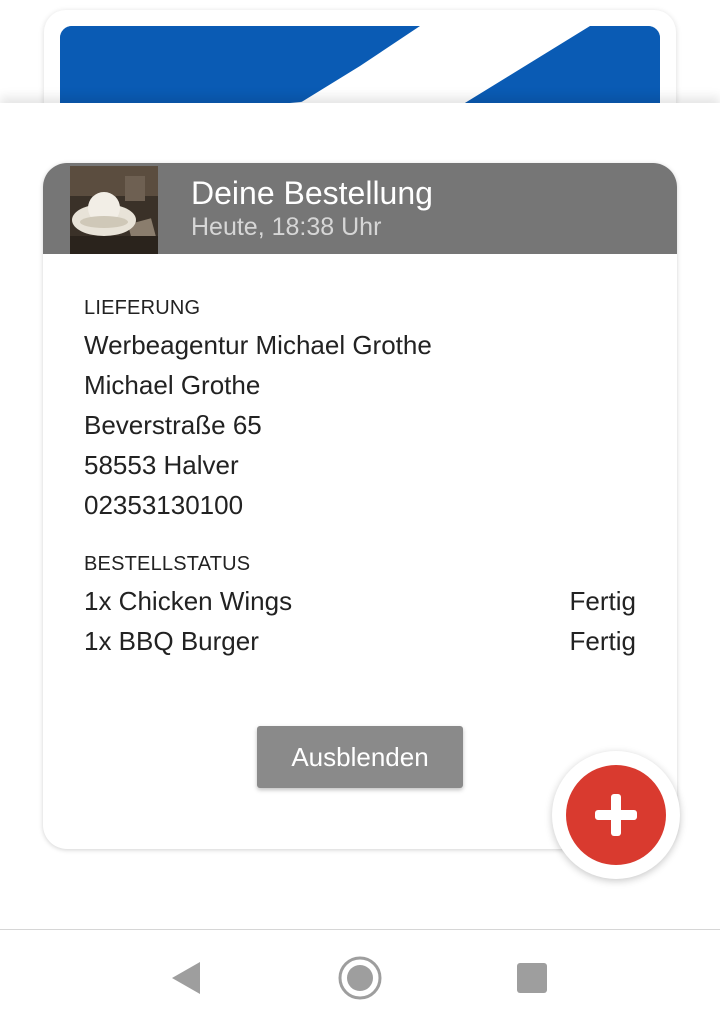  What do you see at coordinates (360, 757) in the screenshot?
I see `hide-order-button: Ausblenden` at bounding box center [360, 757].